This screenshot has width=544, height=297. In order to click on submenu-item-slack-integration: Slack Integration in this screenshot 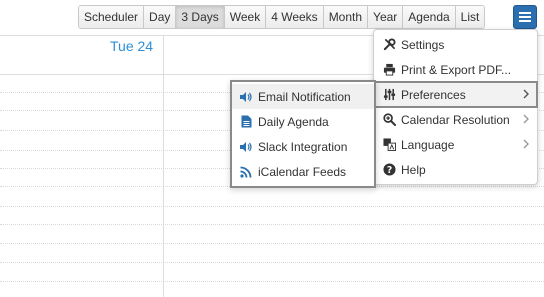, I will do `click(303, 146)`.